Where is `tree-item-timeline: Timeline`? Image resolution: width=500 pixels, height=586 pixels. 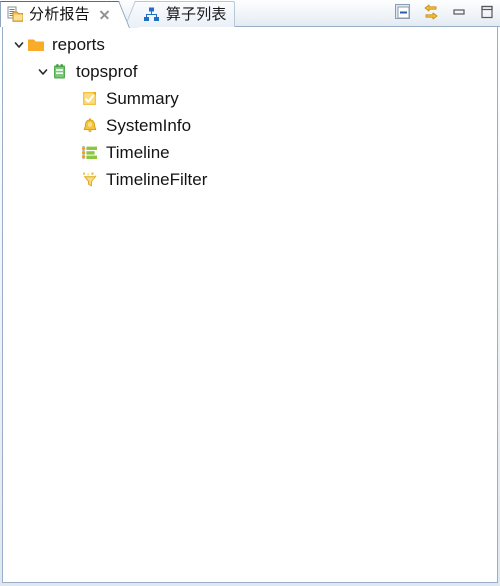
tree-item-timeline: Timeline is located at coordinates (250, 152).